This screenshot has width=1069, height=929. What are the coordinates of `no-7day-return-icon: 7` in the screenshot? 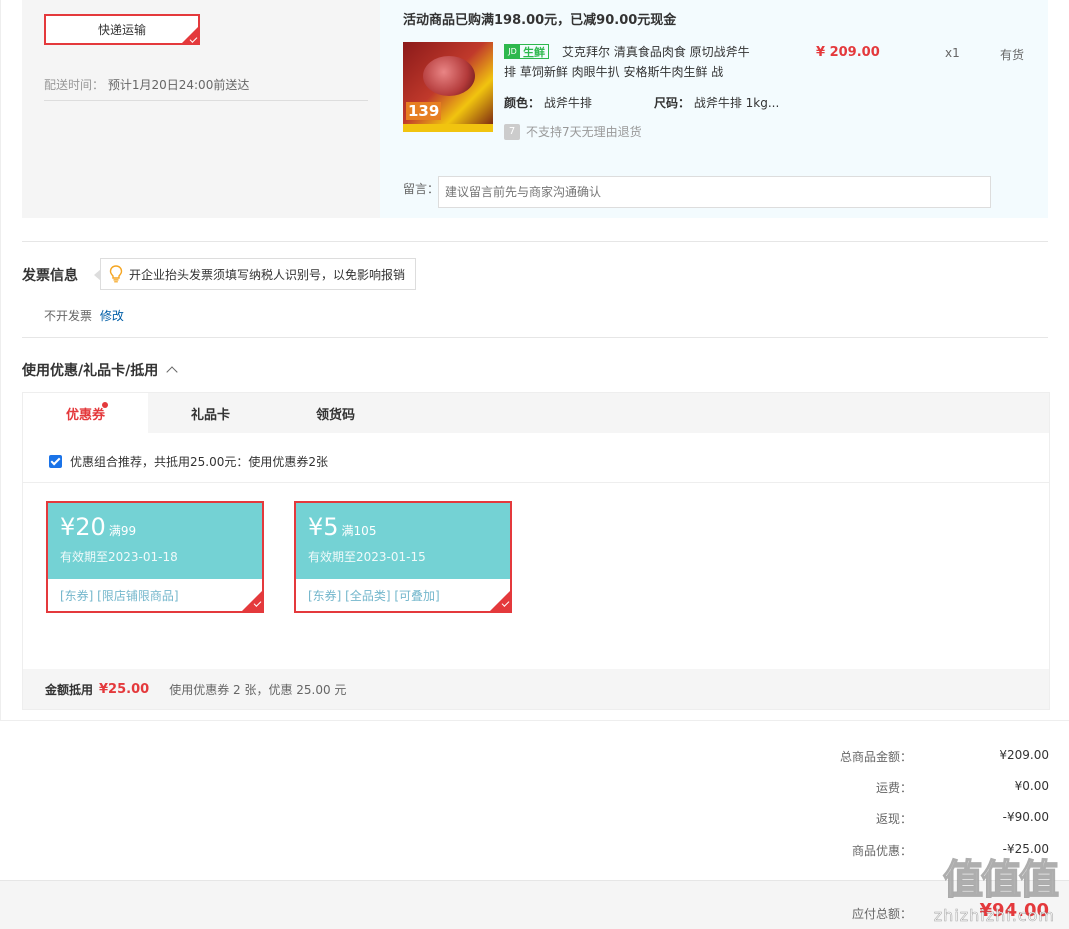 It's located at (512, 131).